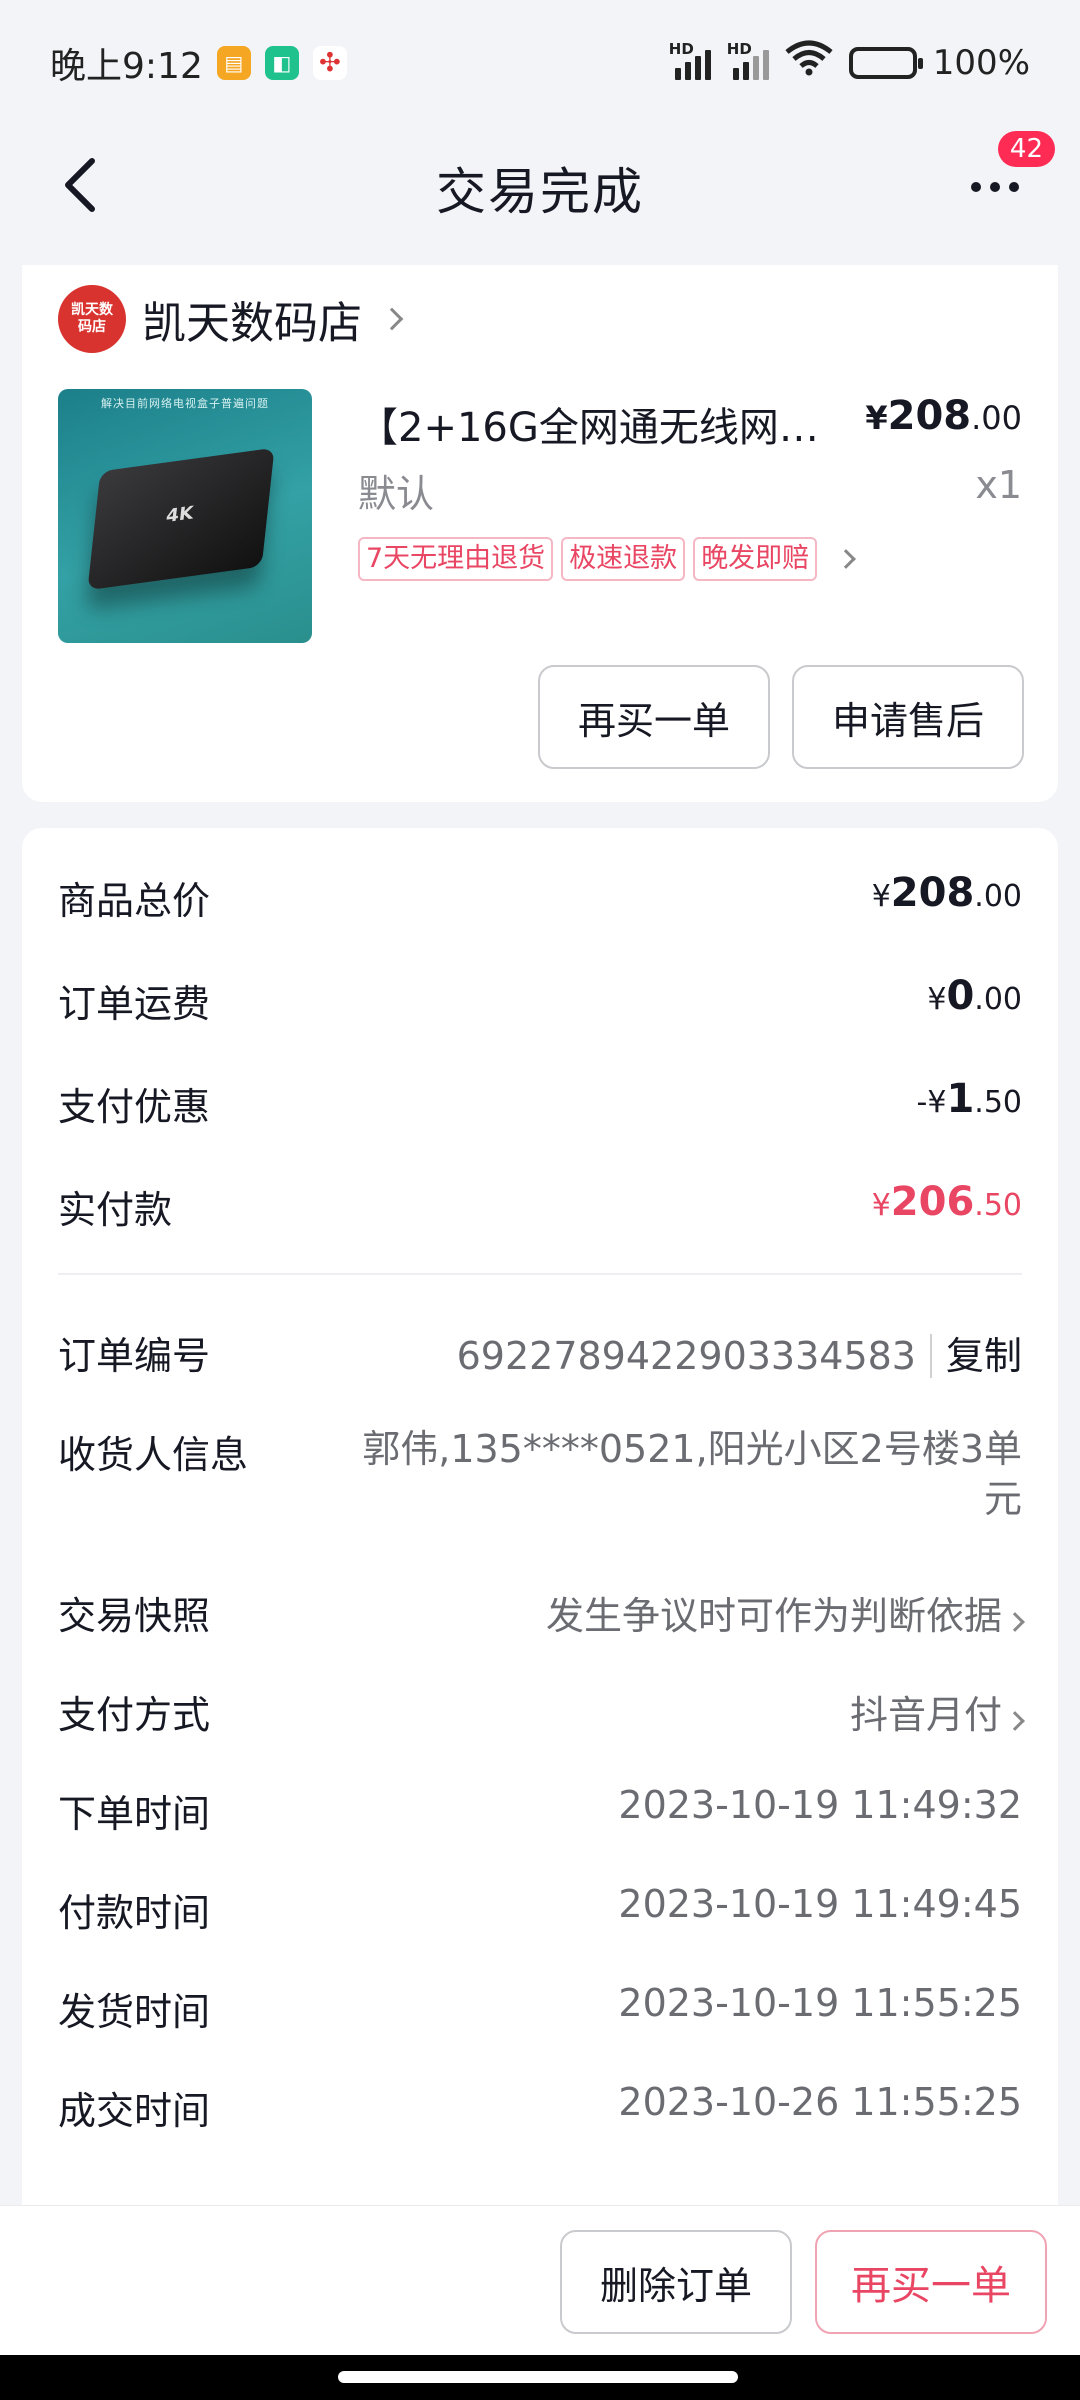 This screenshot has width=1080, height=2400. I want to click on product-image: 解决目前网络电视盒子普遍问题 4K, so click(185, 516).